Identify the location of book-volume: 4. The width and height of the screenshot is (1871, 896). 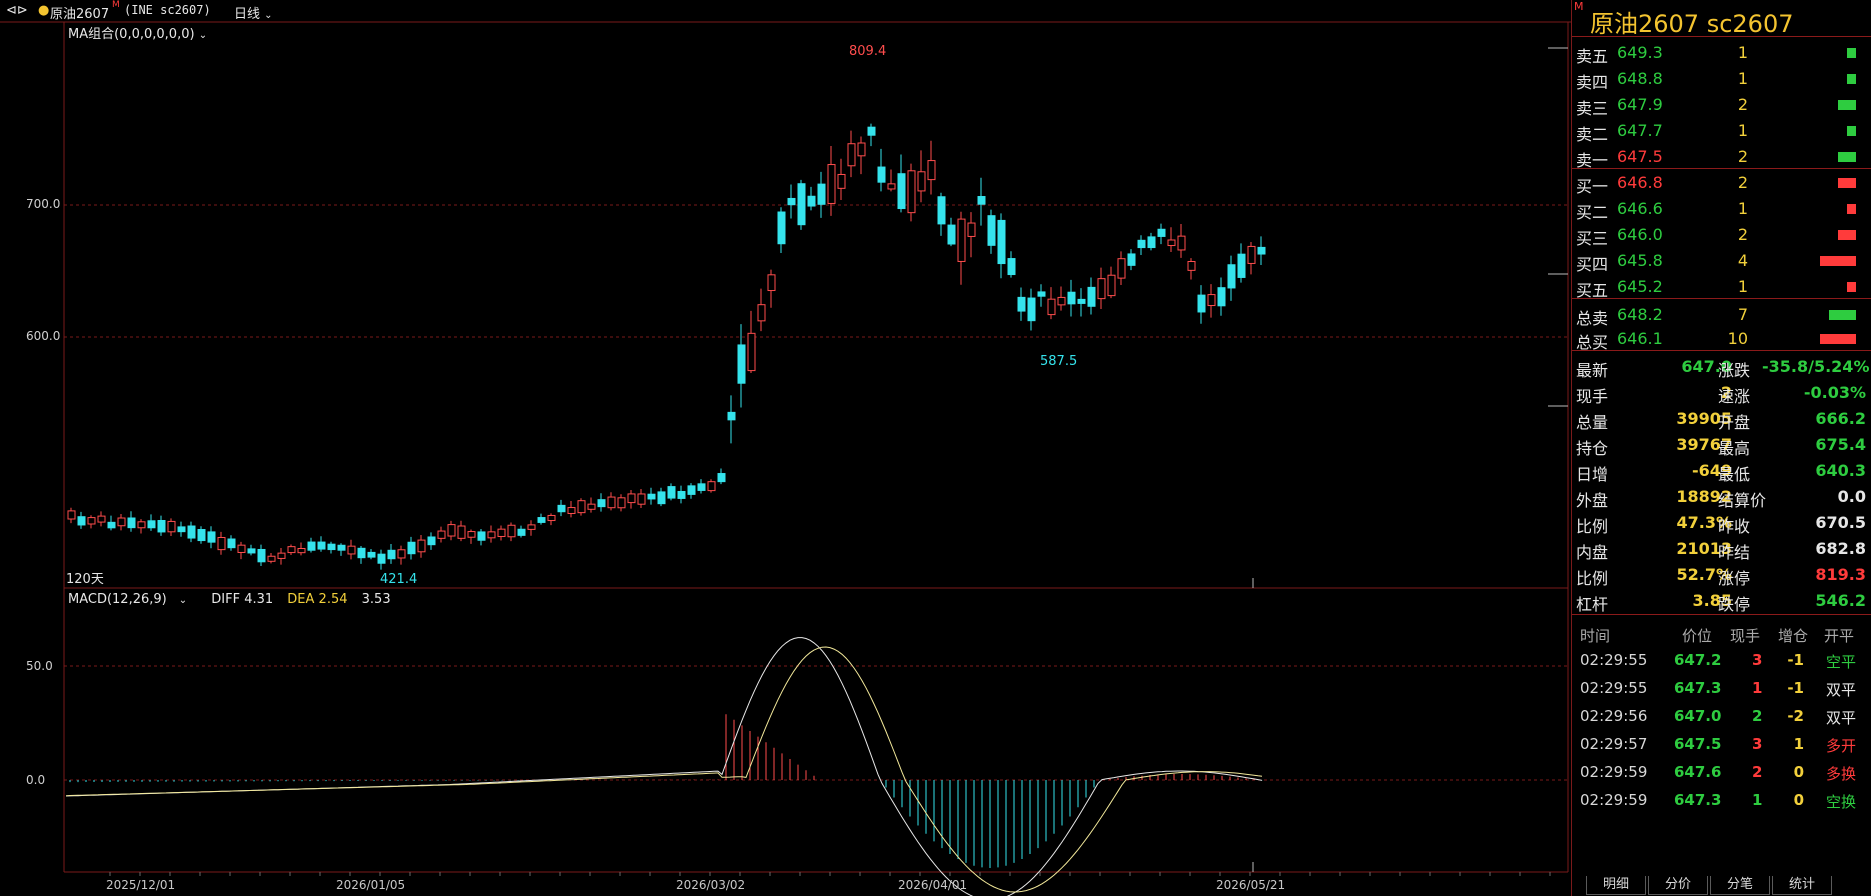
(1742, 260).